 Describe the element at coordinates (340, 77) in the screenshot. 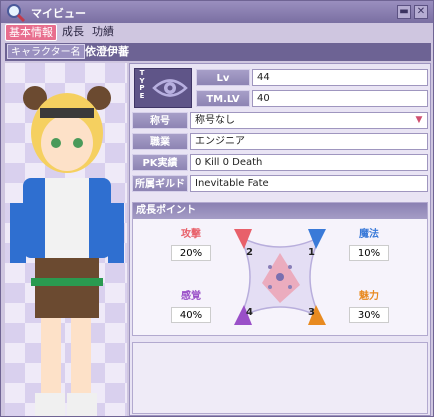

I see `level-value: 44` at that location.